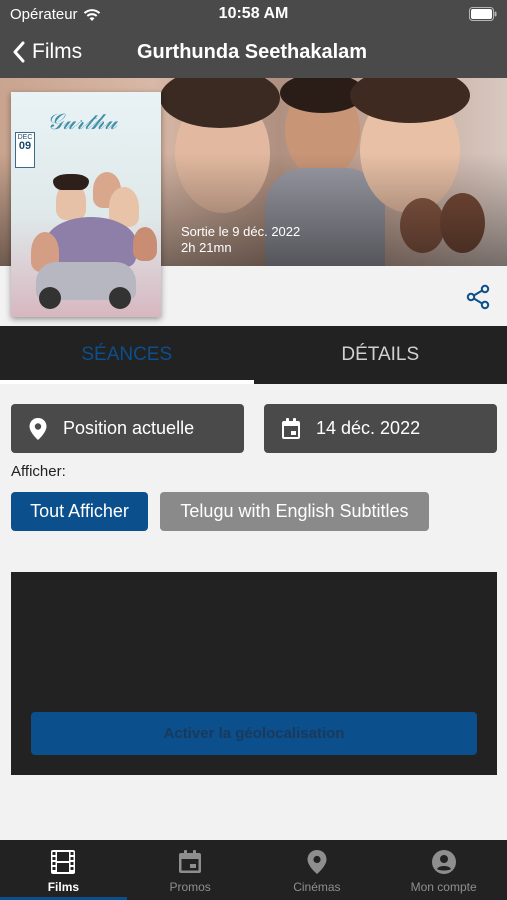  Describe the element at coordinates (38, 471) in the screenshot. I see `show-label: Afficher:` at that location.